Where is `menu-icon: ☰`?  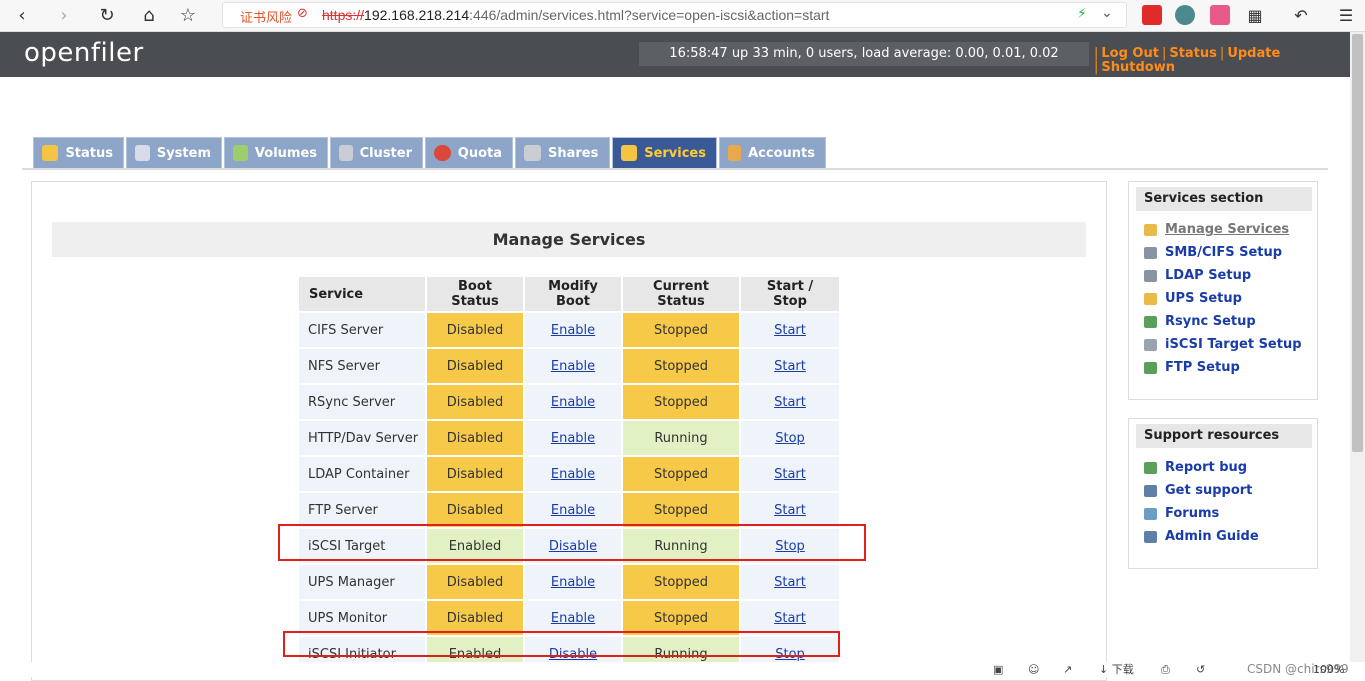 menu-icon: ☰ is located at coordinates (1346, 16).